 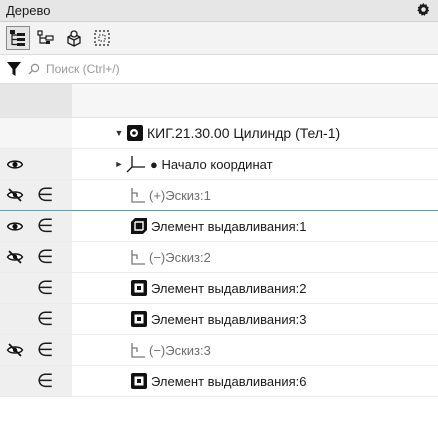 I want to click on components-view-icon, so click(x=74, y=38).